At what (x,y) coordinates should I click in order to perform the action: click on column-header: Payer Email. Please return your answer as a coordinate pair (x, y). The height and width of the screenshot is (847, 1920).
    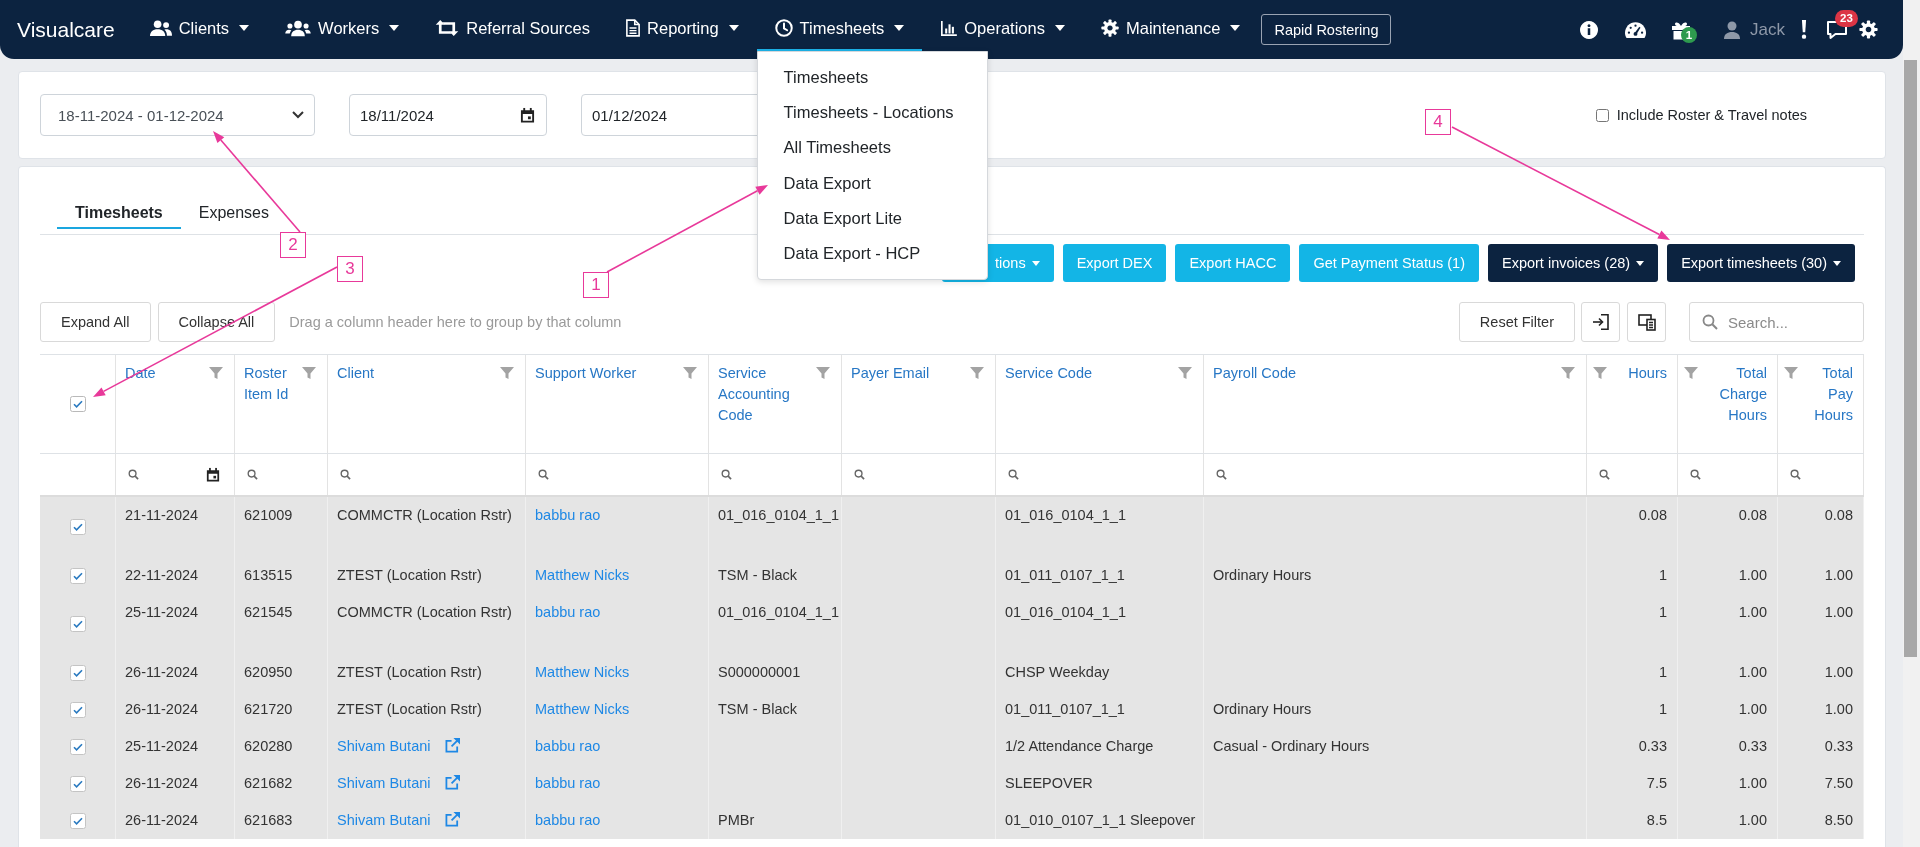
    Looking at the image, I should click on (919, 404).